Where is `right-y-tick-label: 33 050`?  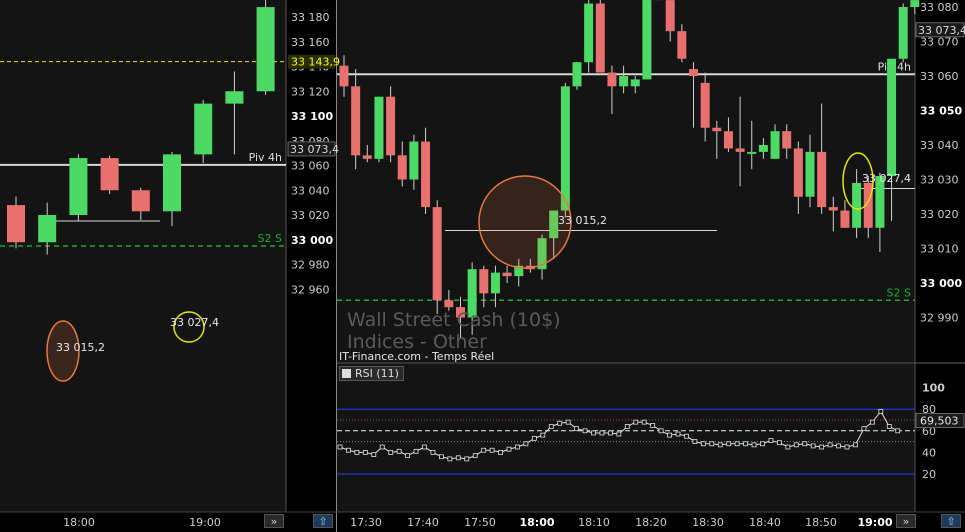 right-y-tick-label: 33 050 is located at coordinates (941, 111).